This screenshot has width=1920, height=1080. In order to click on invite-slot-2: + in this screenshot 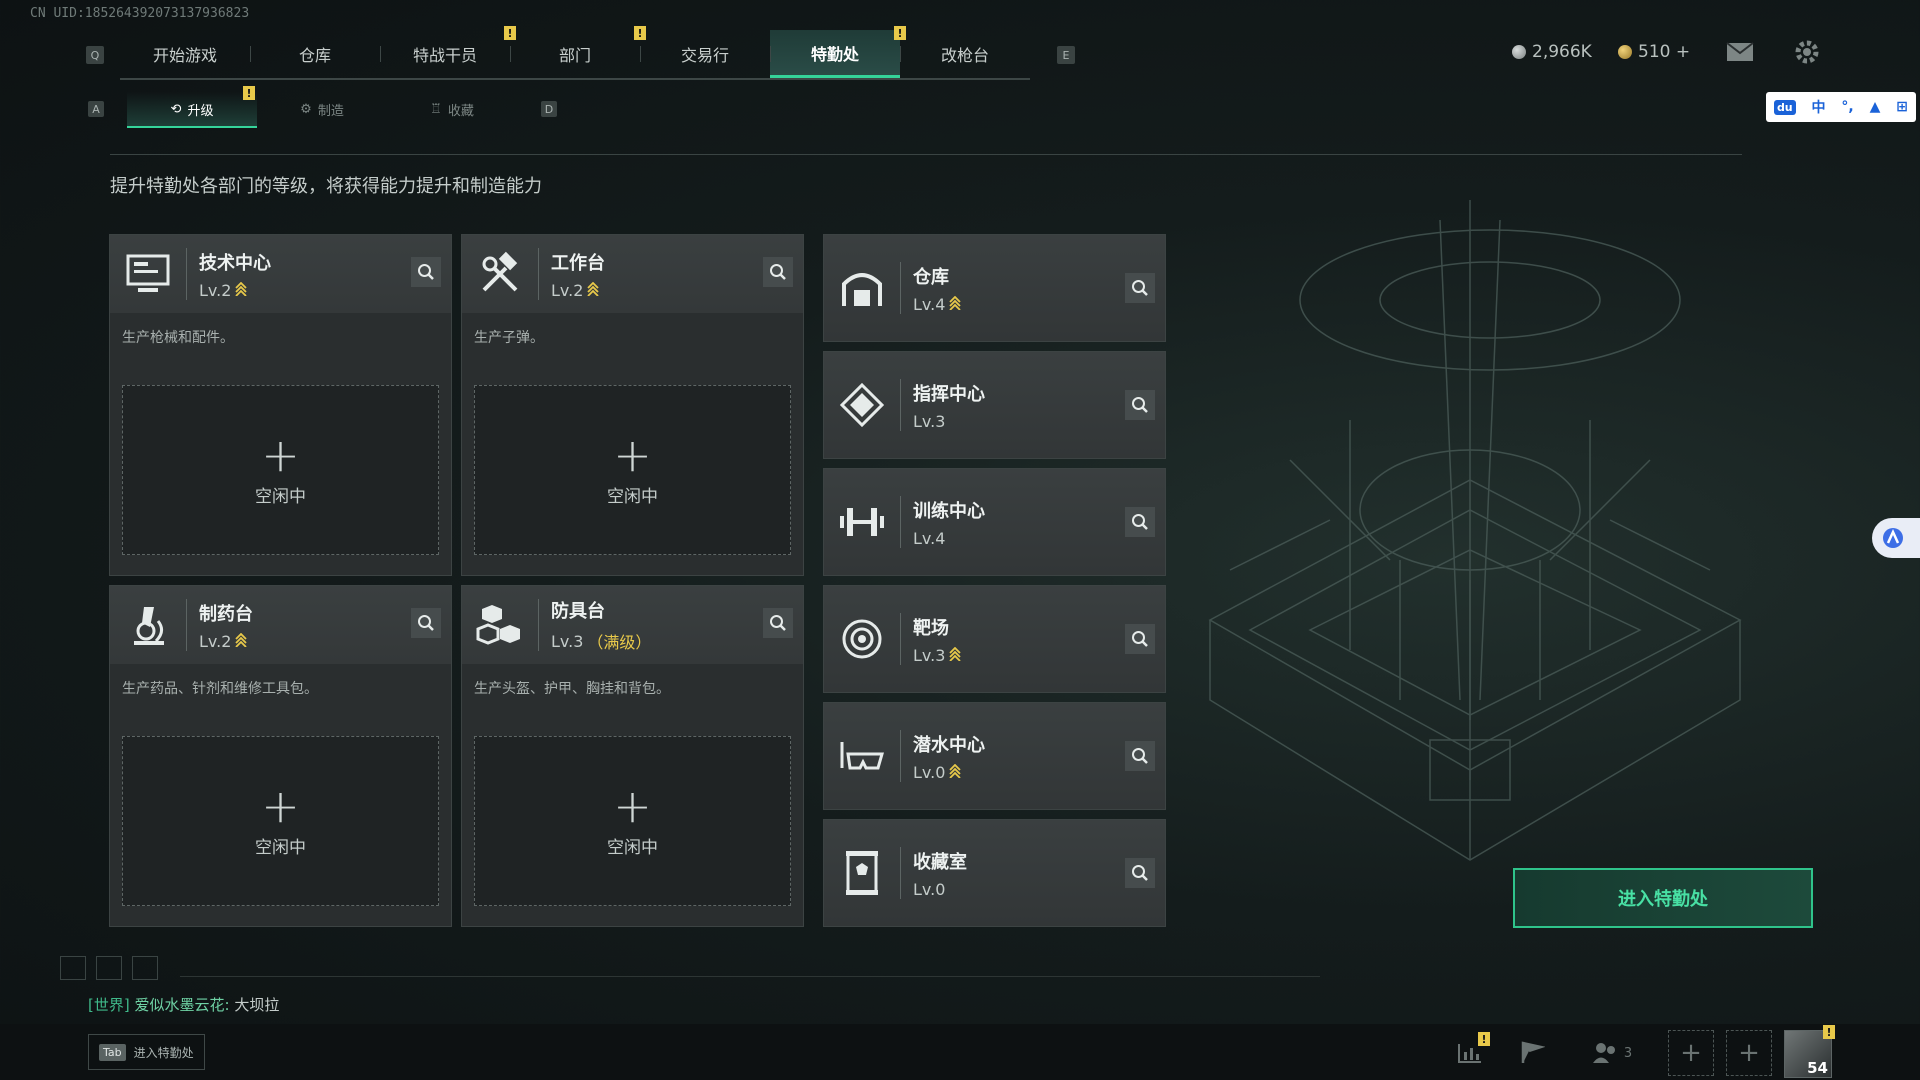, I will do `click(1749, 1053)`.